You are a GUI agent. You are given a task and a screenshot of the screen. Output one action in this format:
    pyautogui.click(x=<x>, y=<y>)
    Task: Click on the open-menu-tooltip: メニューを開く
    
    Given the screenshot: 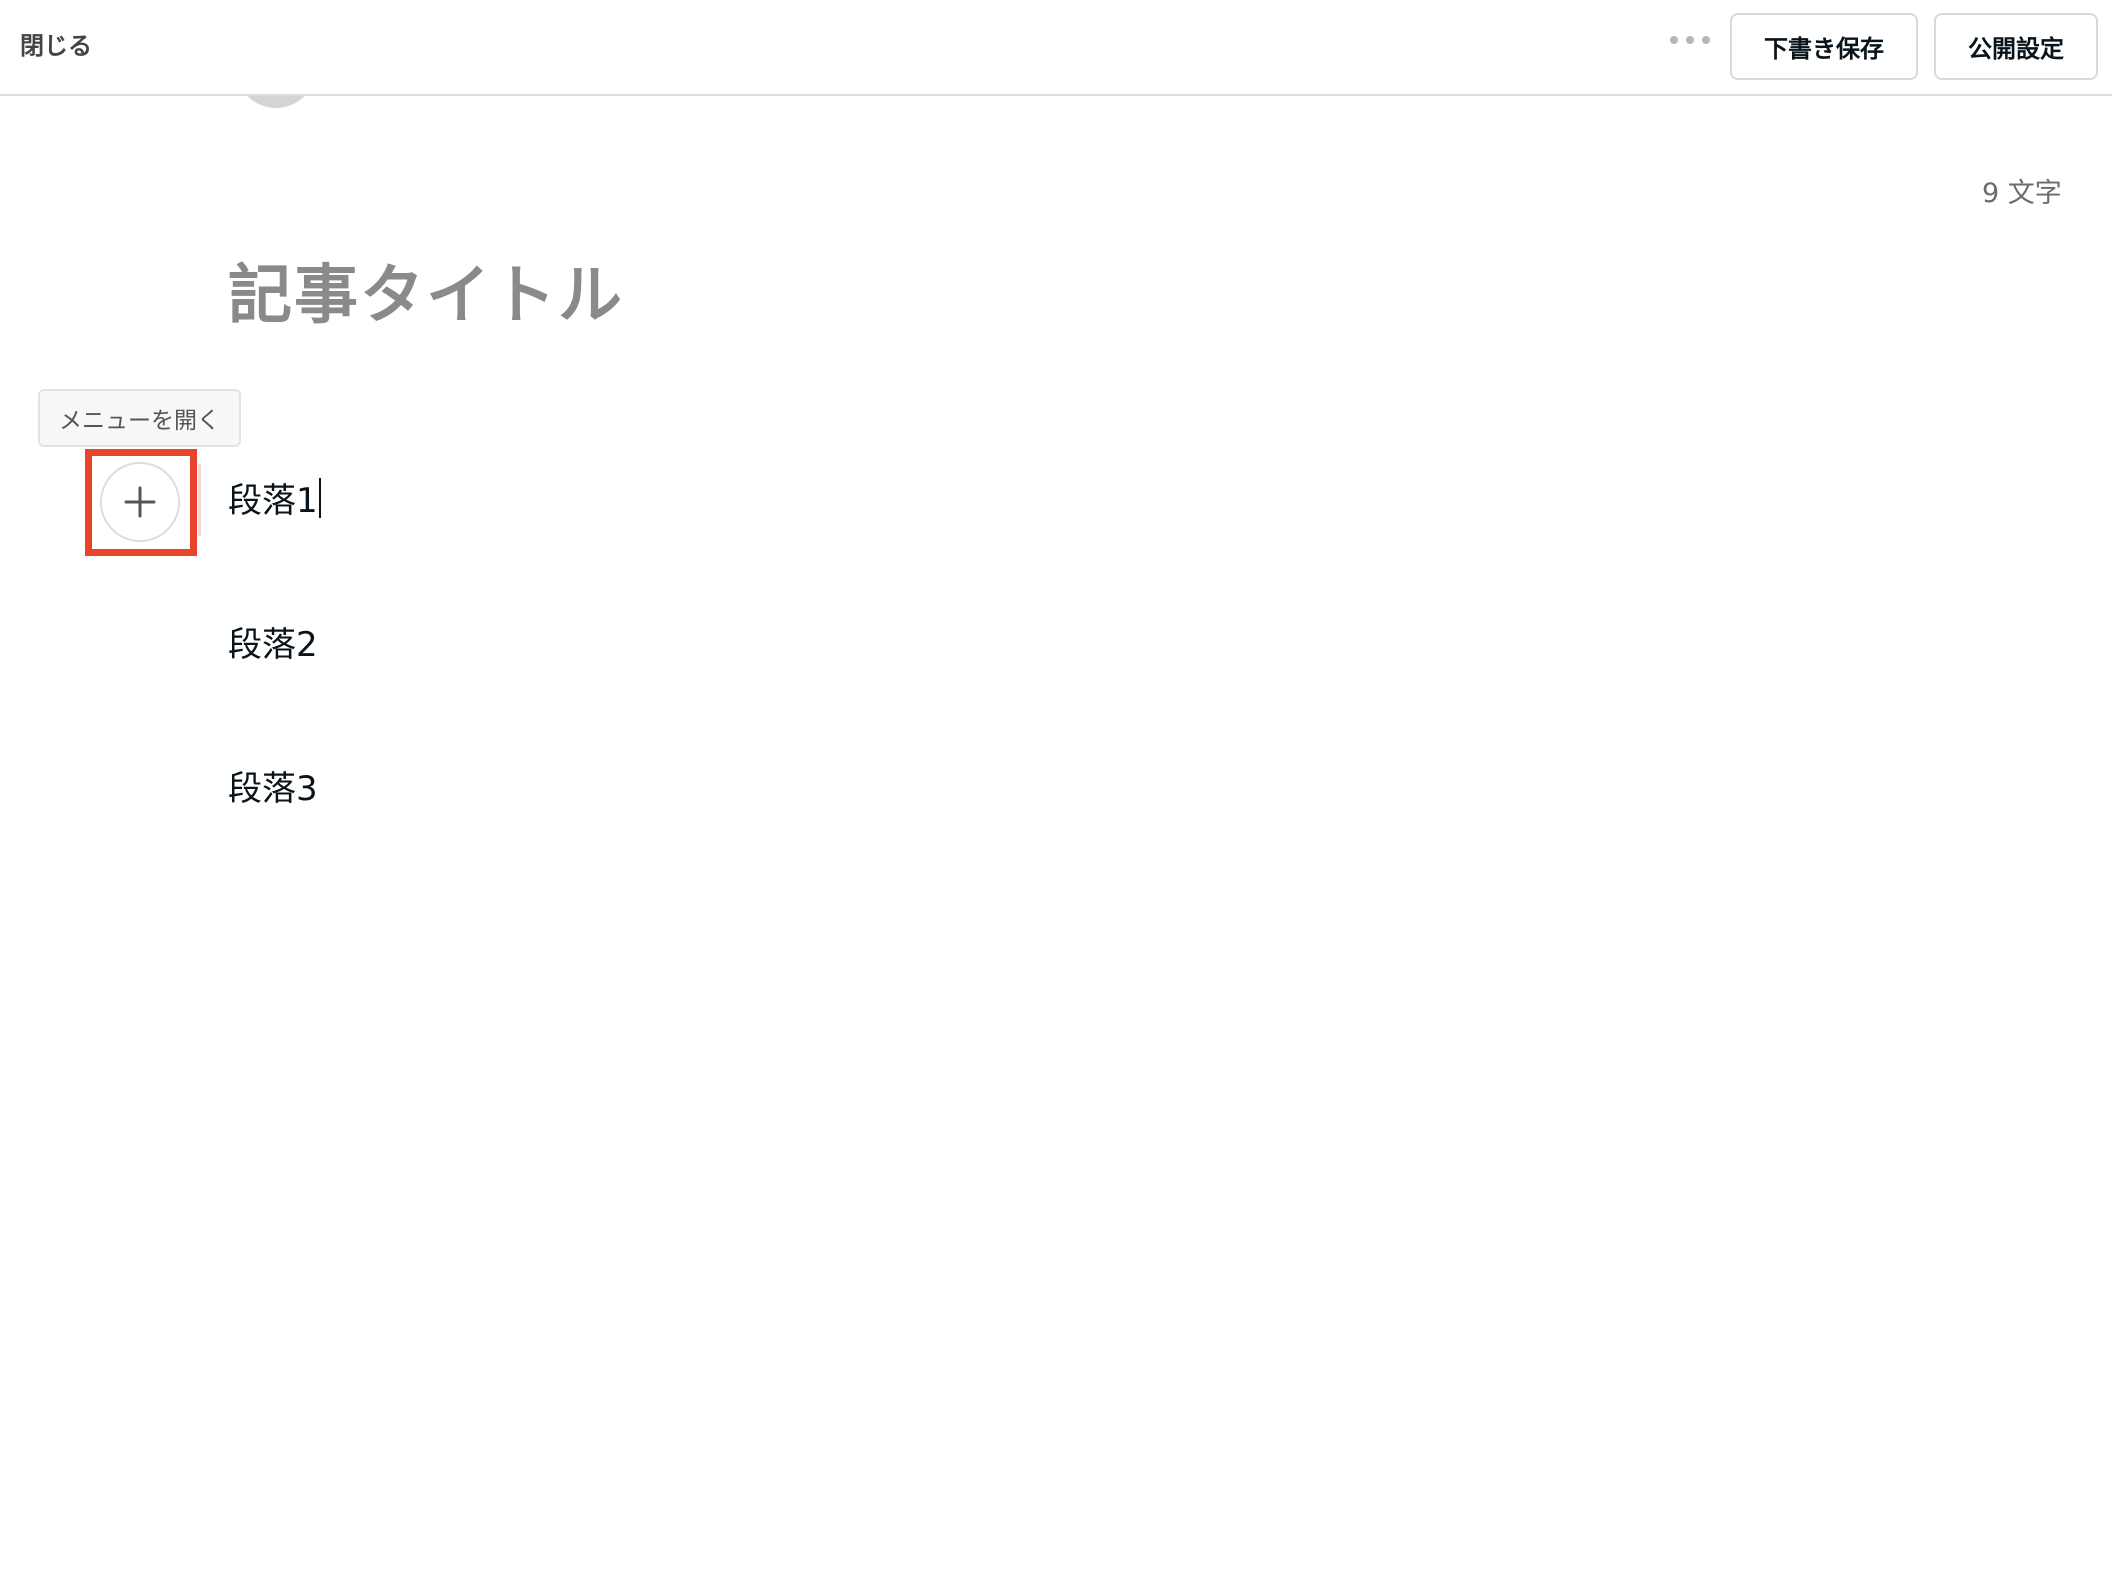 What is the action you would take?
    pyautogui.click(x=139, y=418)
    